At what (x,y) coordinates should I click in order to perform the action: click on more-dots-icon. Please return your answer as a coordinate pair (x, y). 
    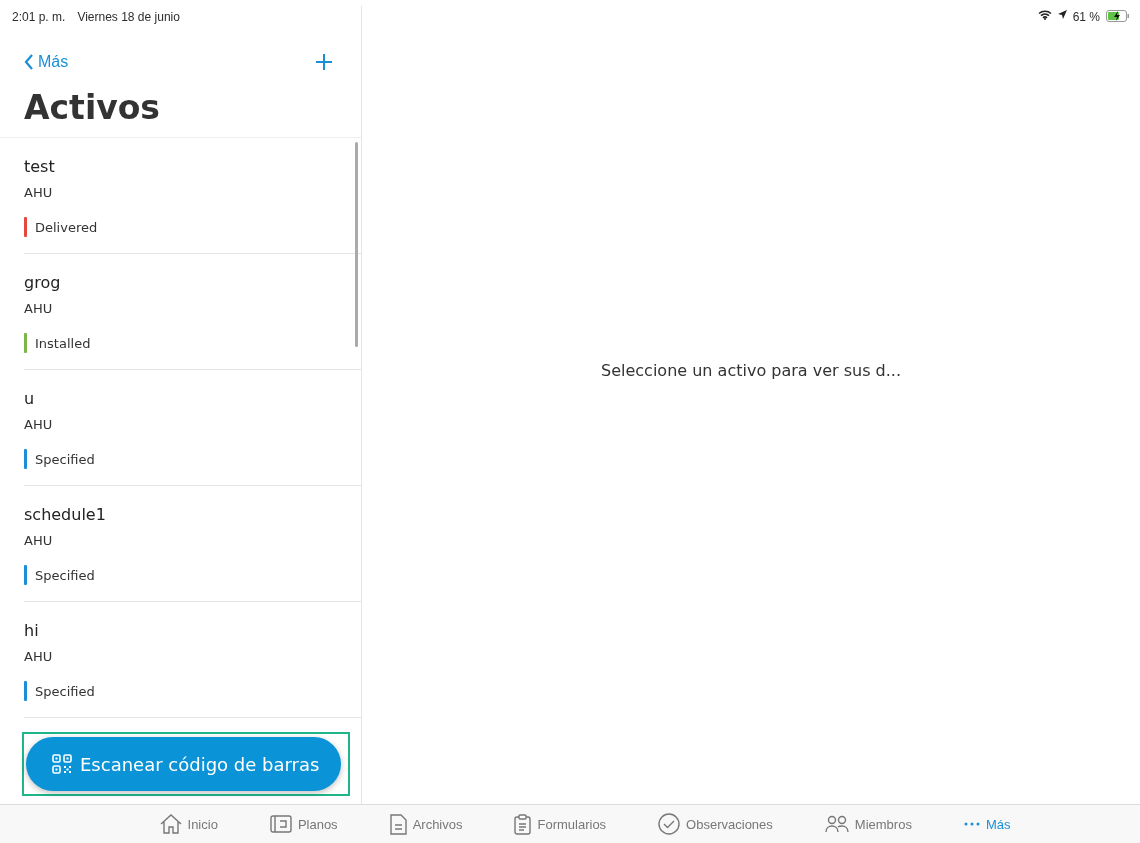
    Looking at the image, I should click on (971, 824).